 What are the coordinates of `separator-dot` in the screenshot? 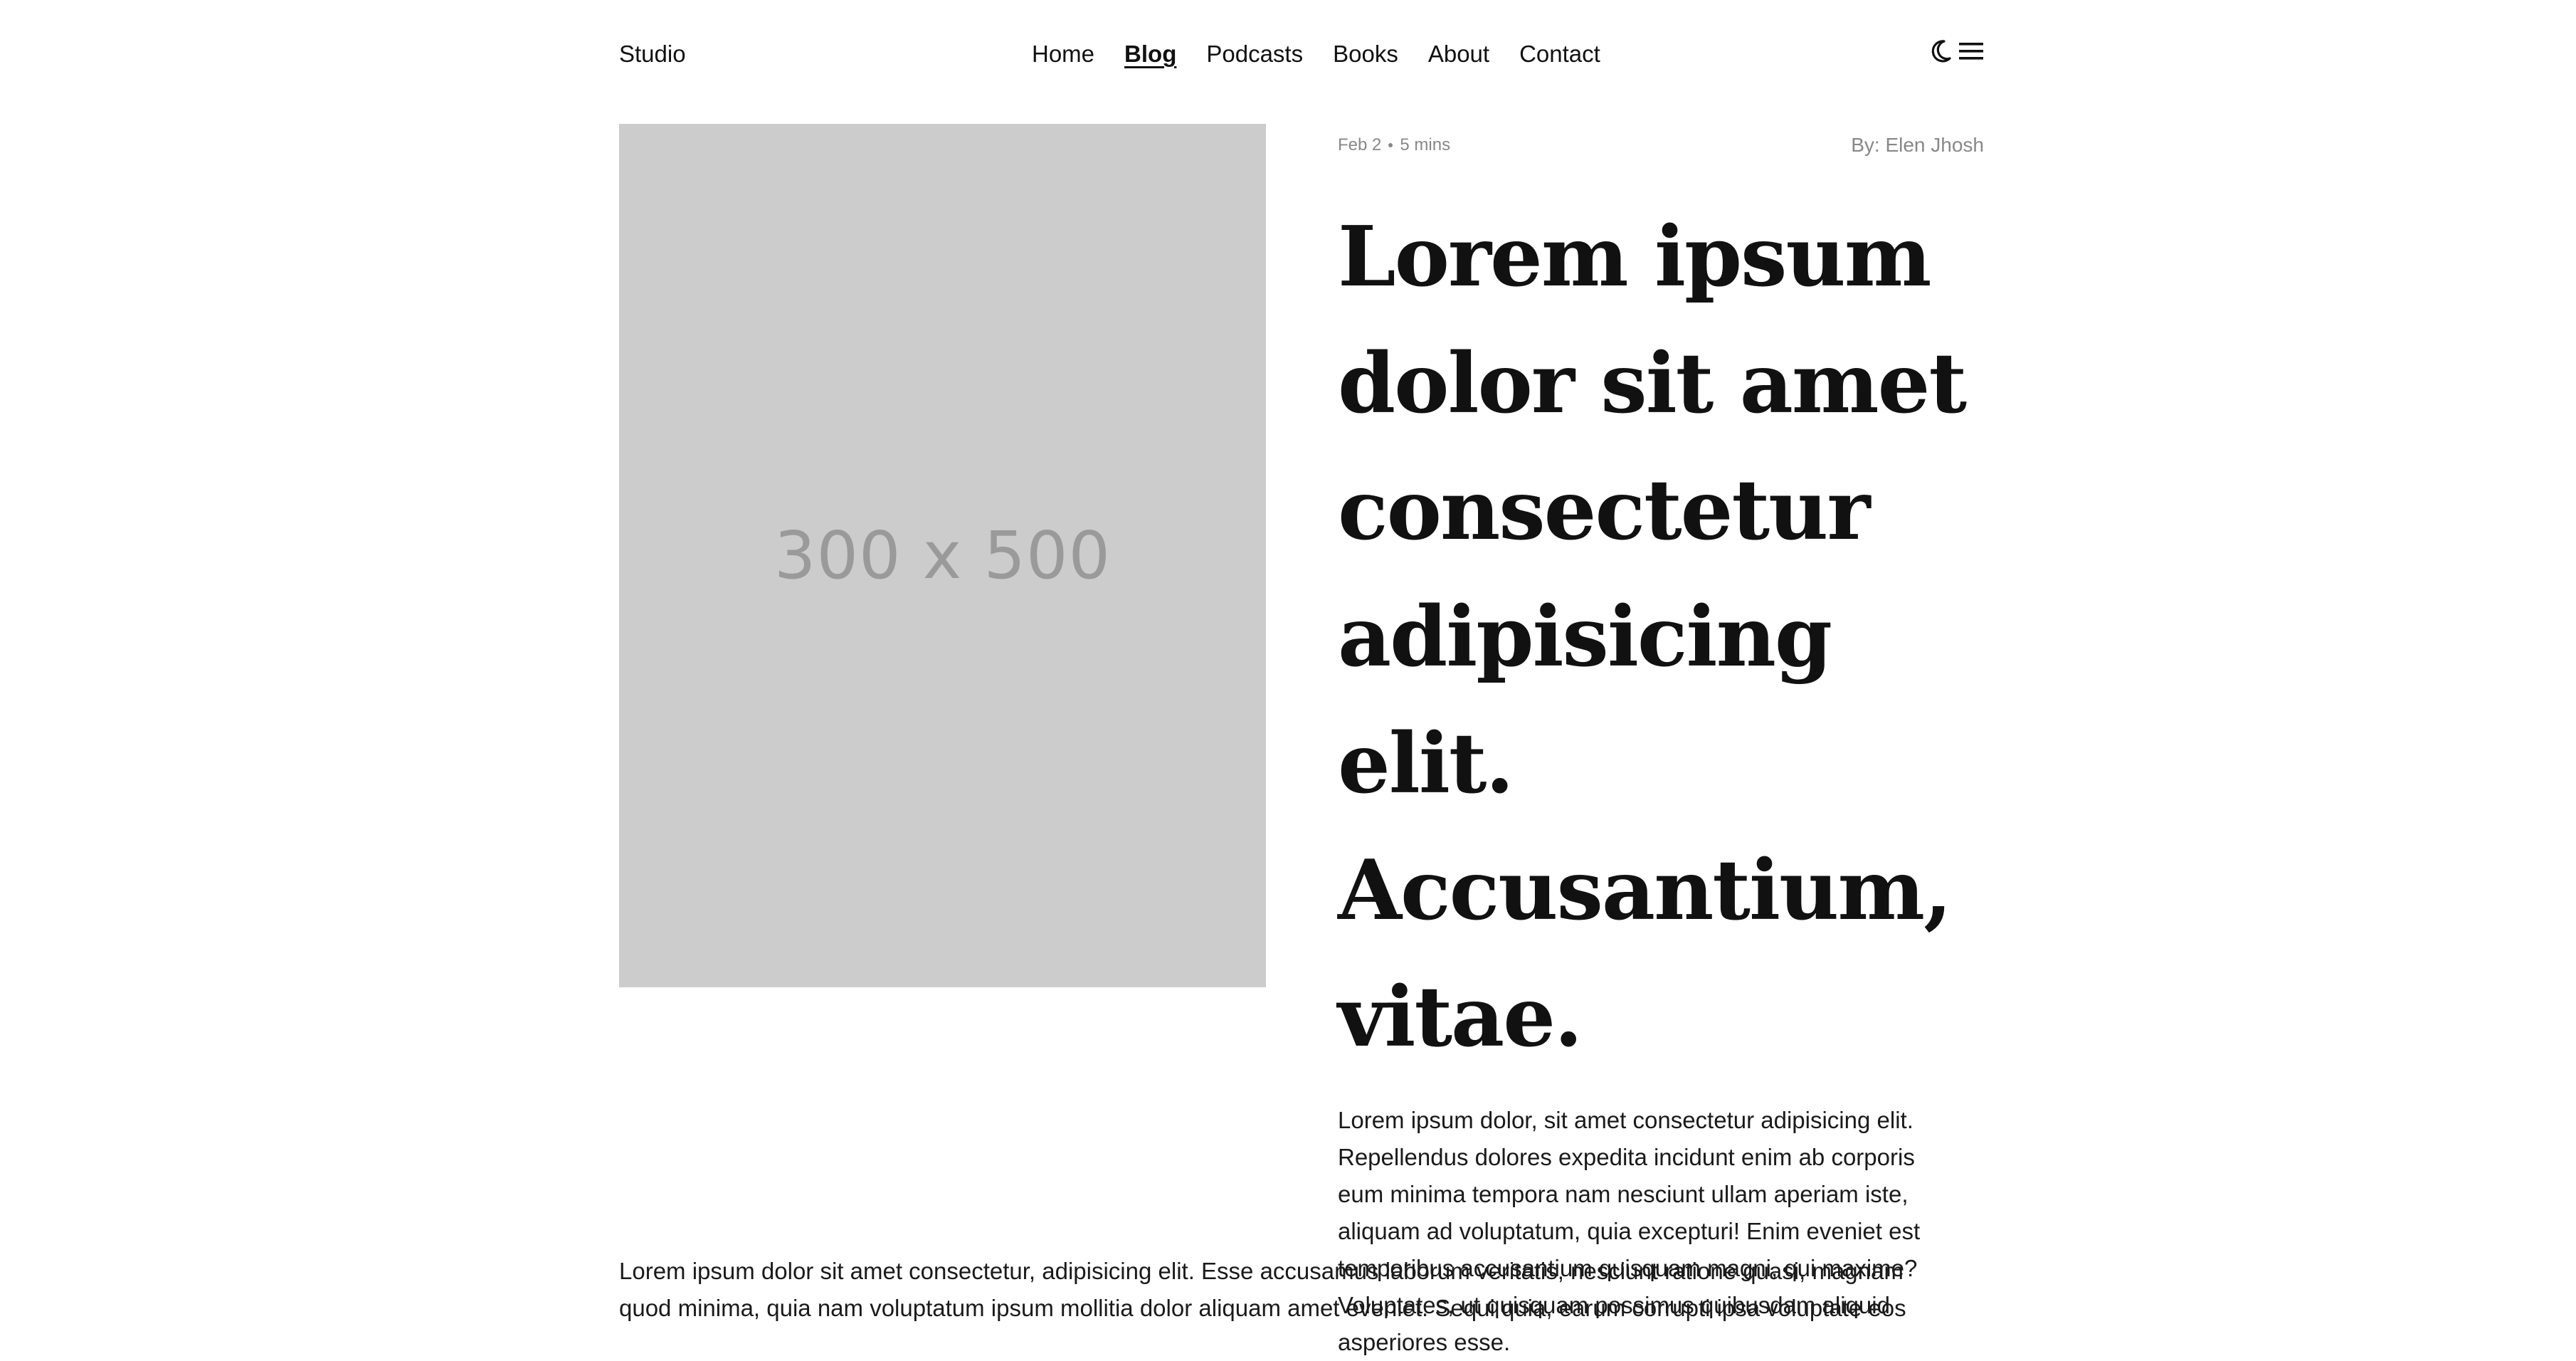 It's located at (1390, 145).